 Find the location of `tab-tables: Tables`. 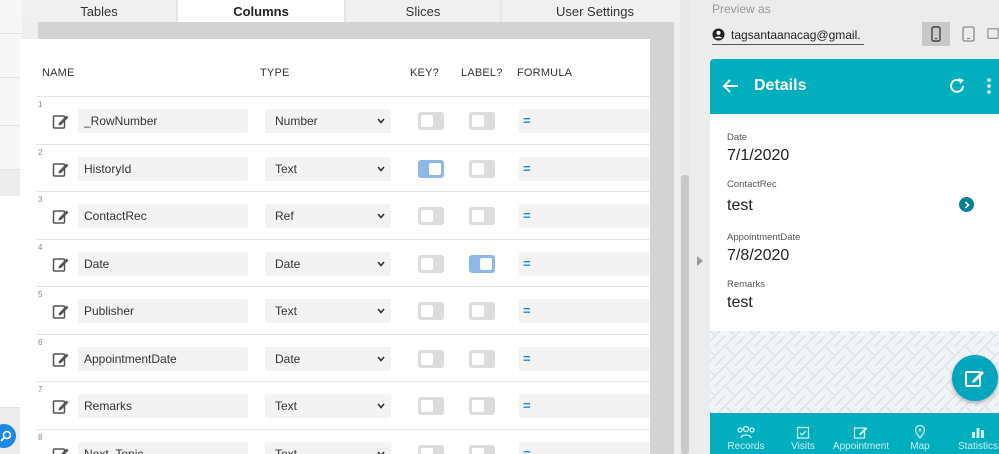

tab-tables: Tables is located at coordinates (100, 11).